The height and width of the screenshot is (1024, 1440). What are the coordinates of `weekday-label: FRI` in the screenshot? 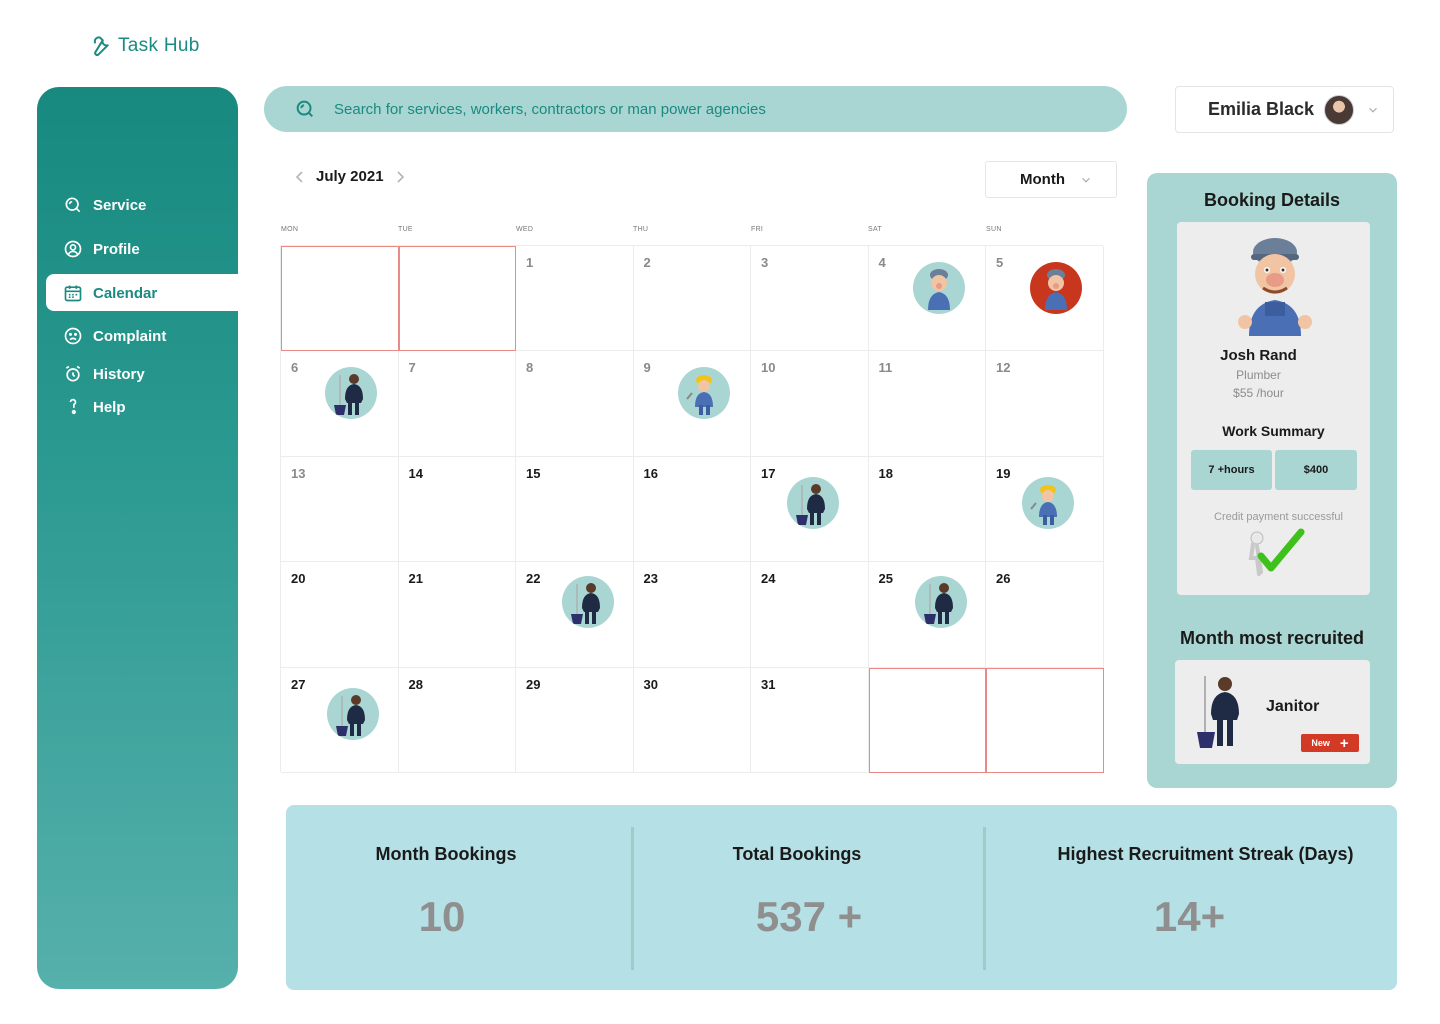 It's located at (757, 229).